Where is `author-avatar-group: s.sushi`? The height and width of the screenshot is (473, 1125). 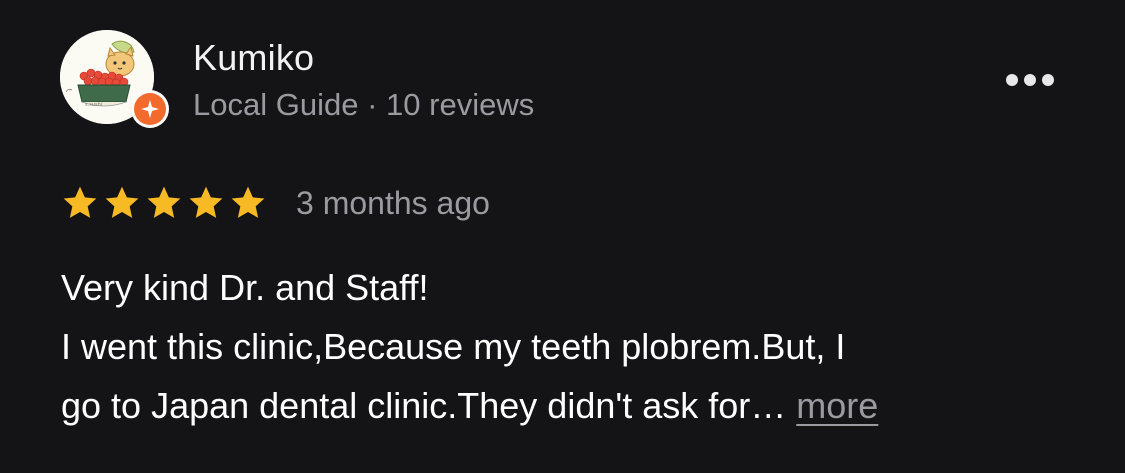 author-avatar-group: s.sushi is located at coordinates (116, 80).